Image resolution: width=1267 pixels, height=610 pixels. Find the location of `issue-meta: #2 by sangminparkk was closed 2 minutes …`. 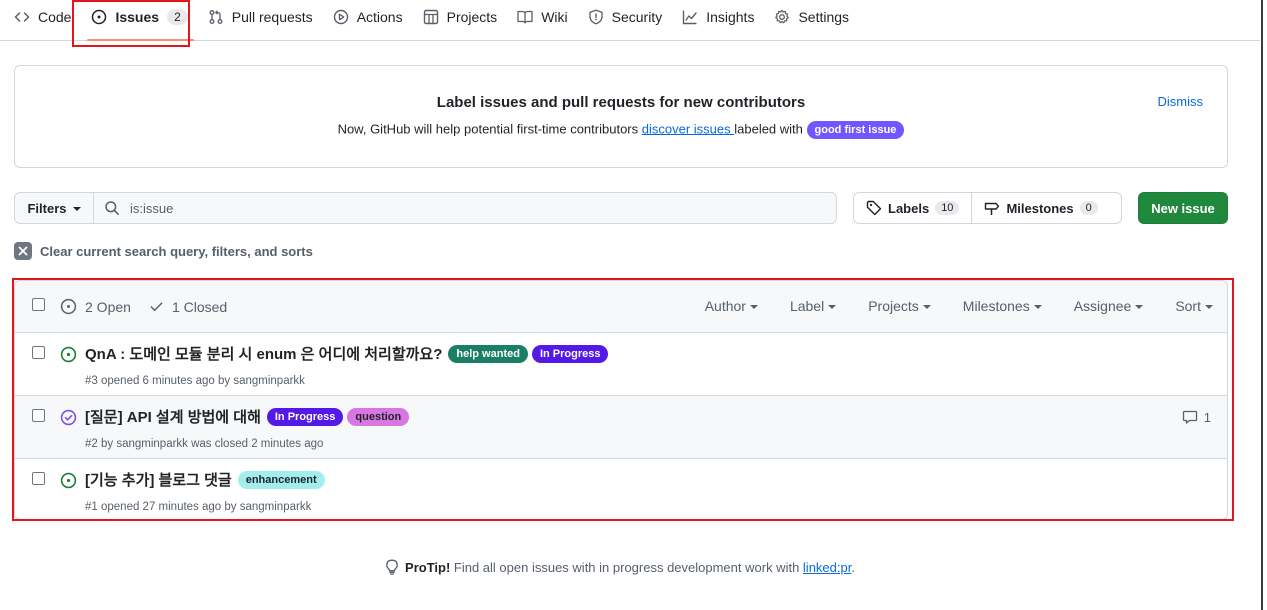

issue-meta: #2 by sangminparkk was closed 2 minutes … is located at coordinates (204, 444).